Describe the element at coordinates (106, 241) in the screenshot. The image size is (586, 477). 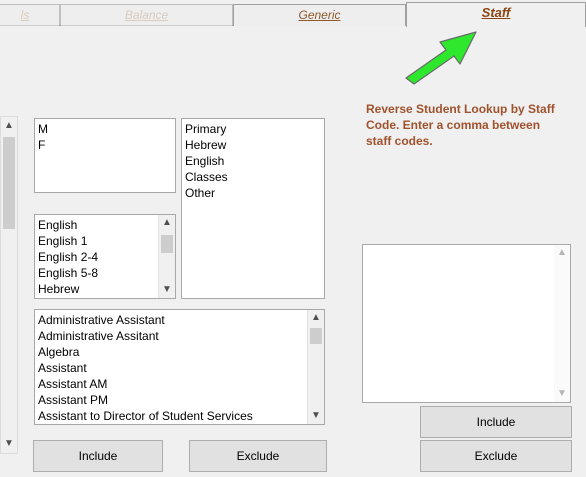
I see `list-item: English 1` at that location.